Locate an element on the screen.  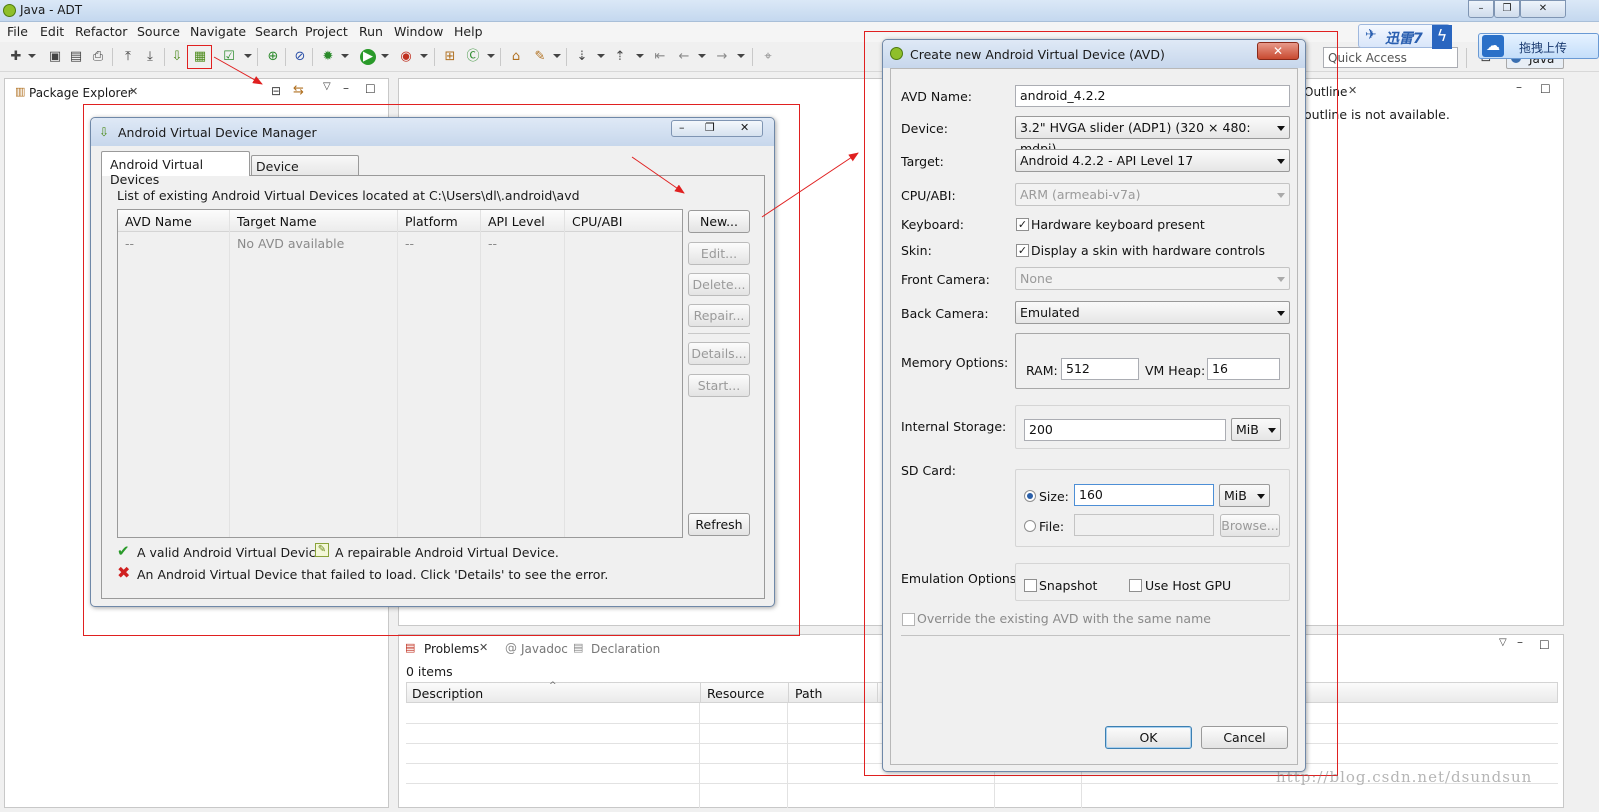
keyboard-checkbox: ✓ is located at coordinates (1022, 224).